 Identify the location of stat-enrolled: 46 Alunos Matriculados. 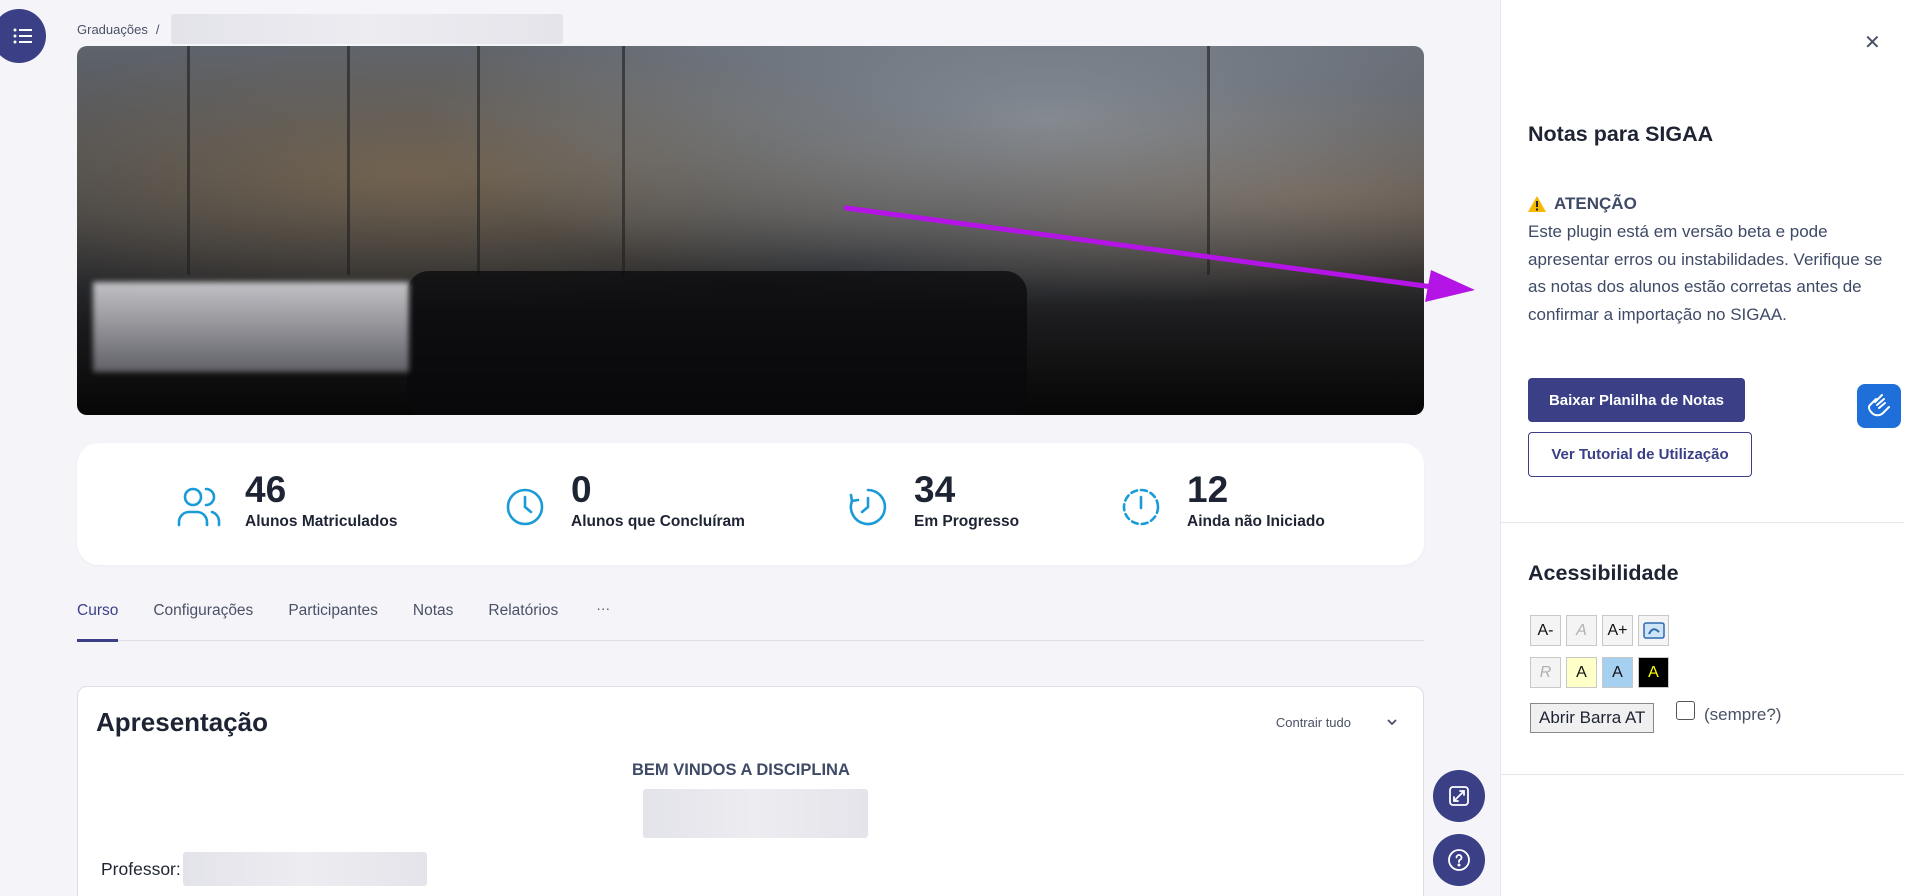
(286, 500).